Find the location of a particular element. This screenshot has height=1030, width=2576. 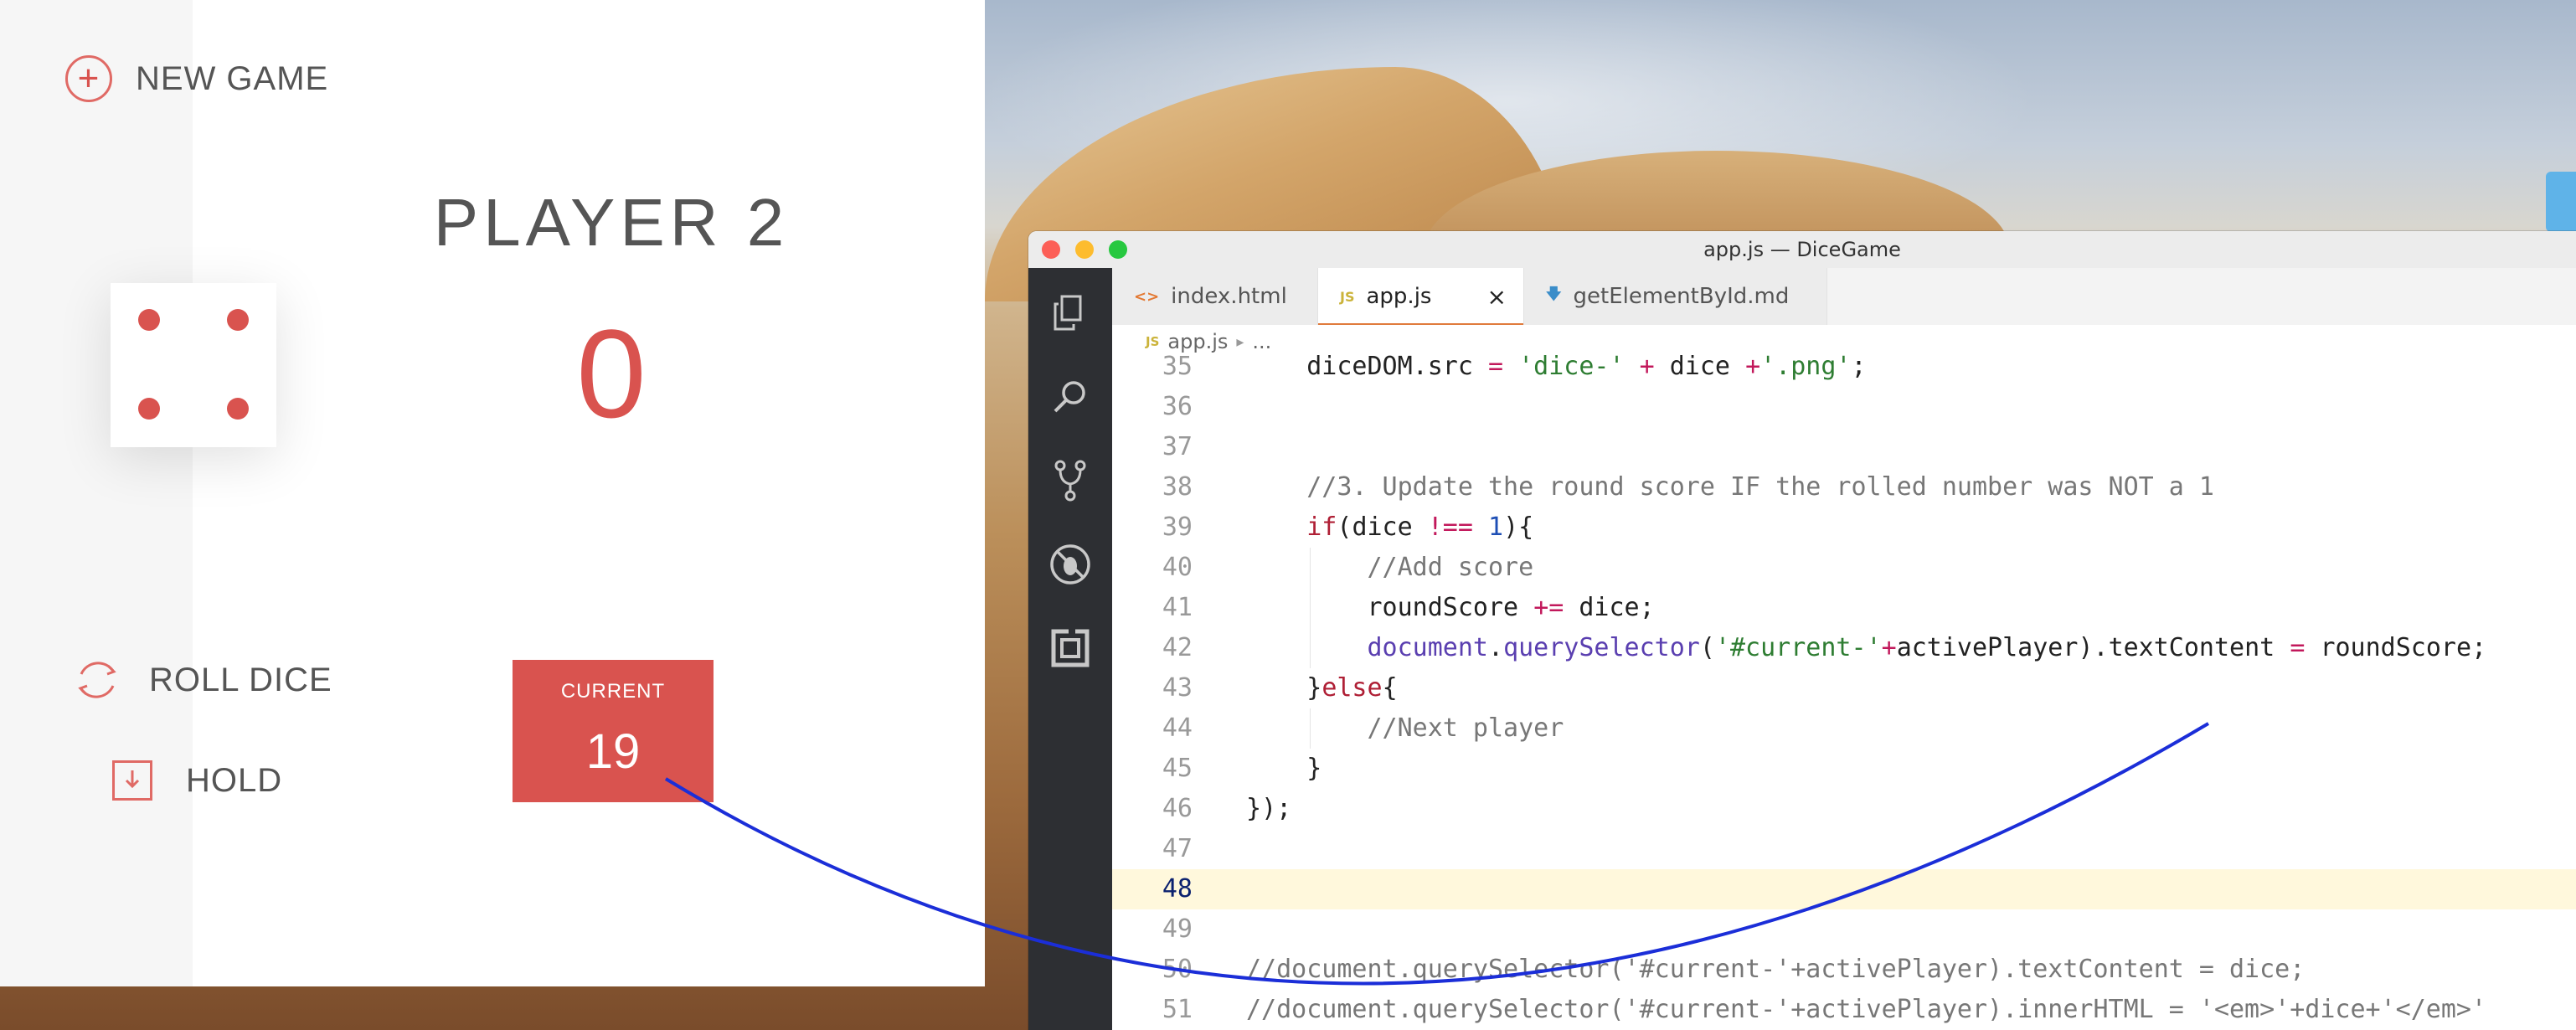

line-number: 38 is located at coordinates (1177, 487).